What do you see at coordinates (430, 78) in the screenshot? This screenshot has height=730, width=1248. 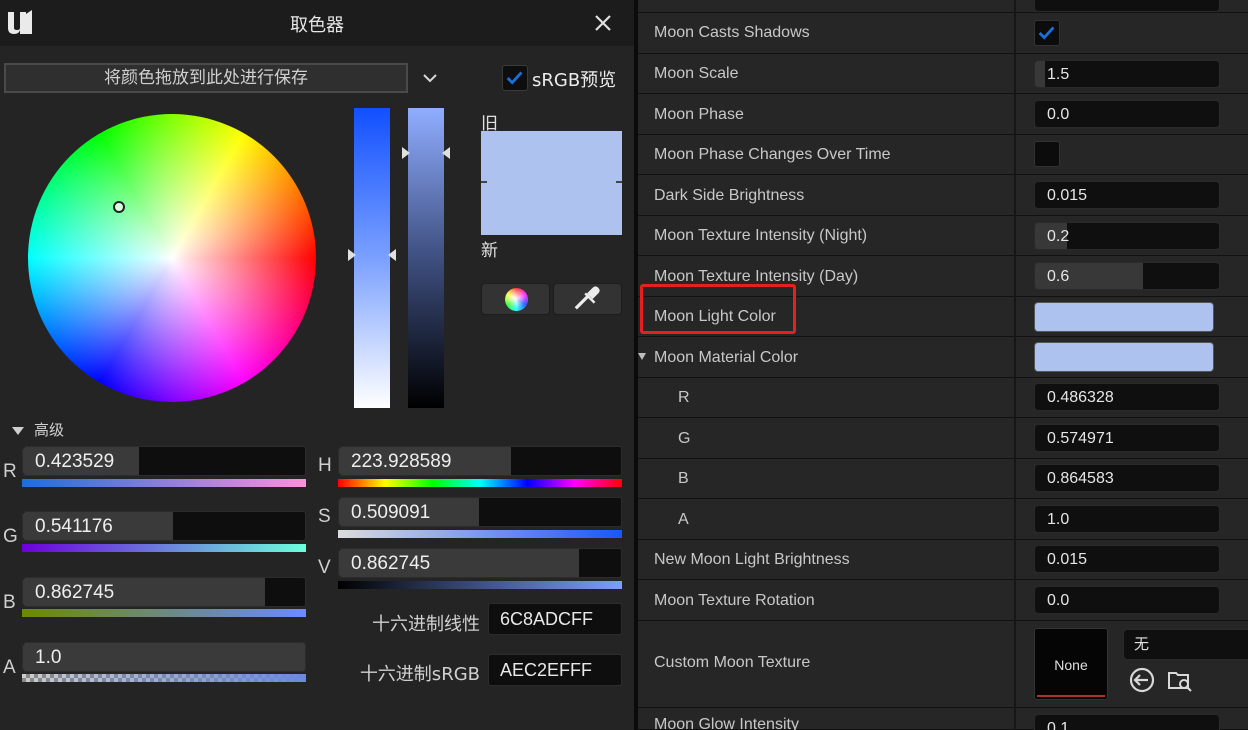 I see `chevron-down-icon` at bounding box center [430, 78].